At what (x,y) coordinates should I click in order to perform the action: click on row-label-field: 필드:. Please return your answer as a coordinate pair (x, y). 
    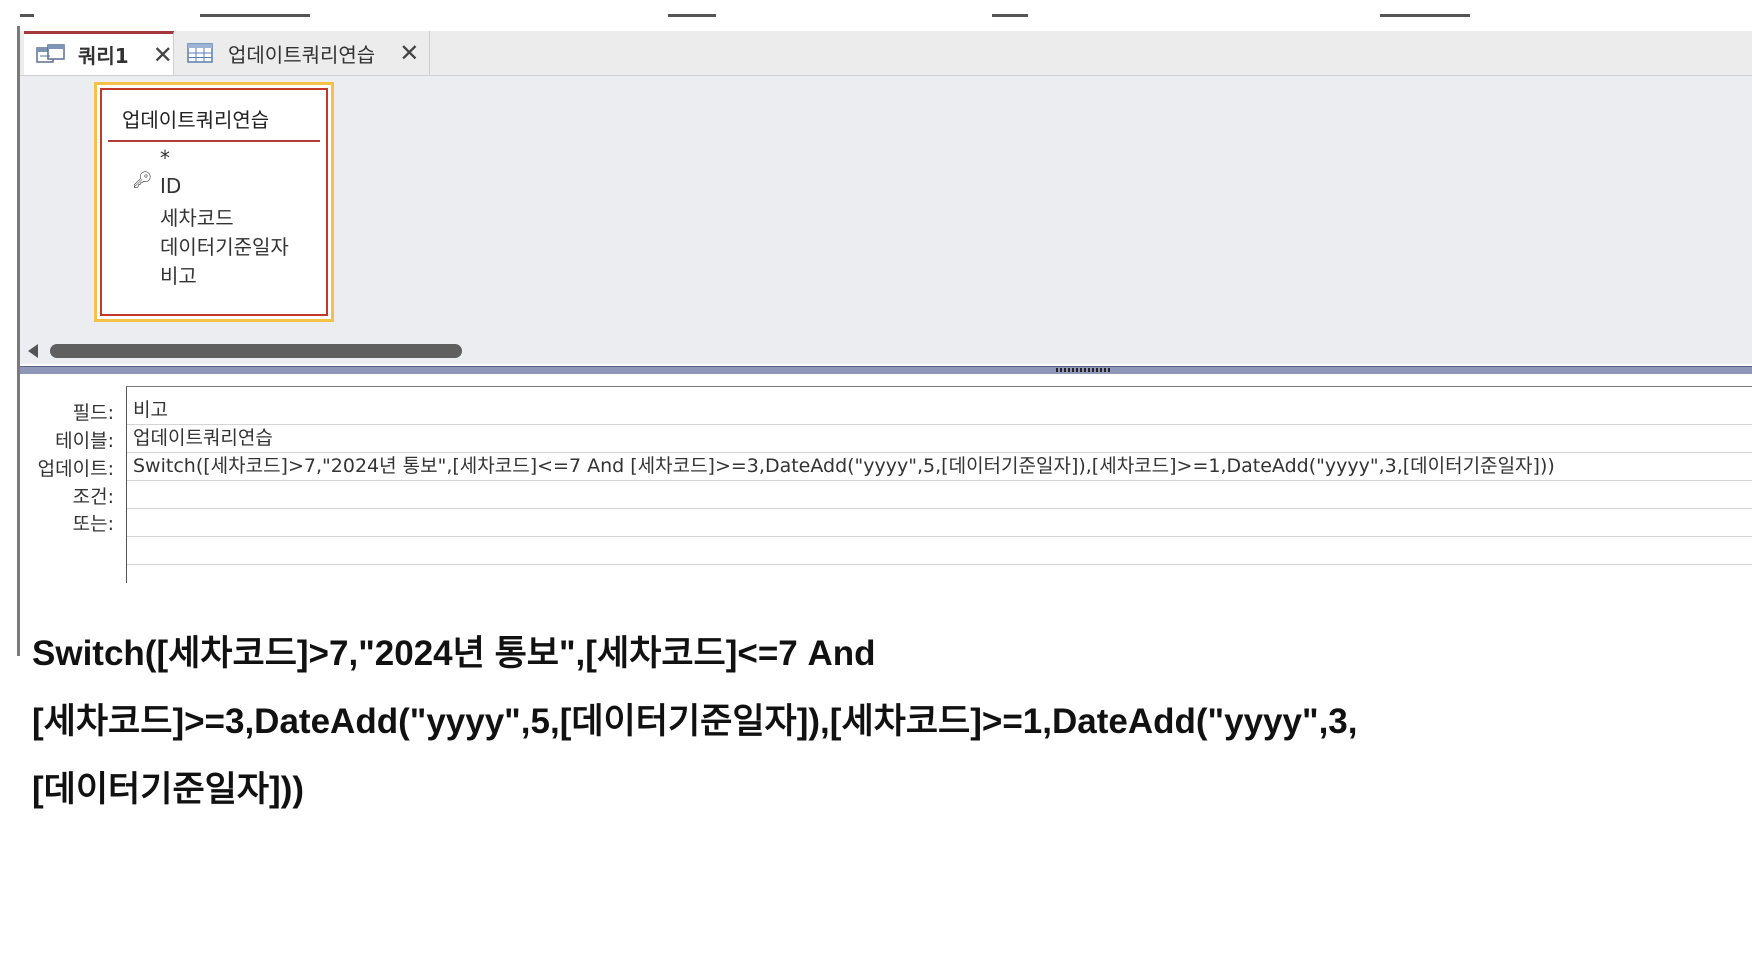
    Looking at the image, I should click on (93, 413).